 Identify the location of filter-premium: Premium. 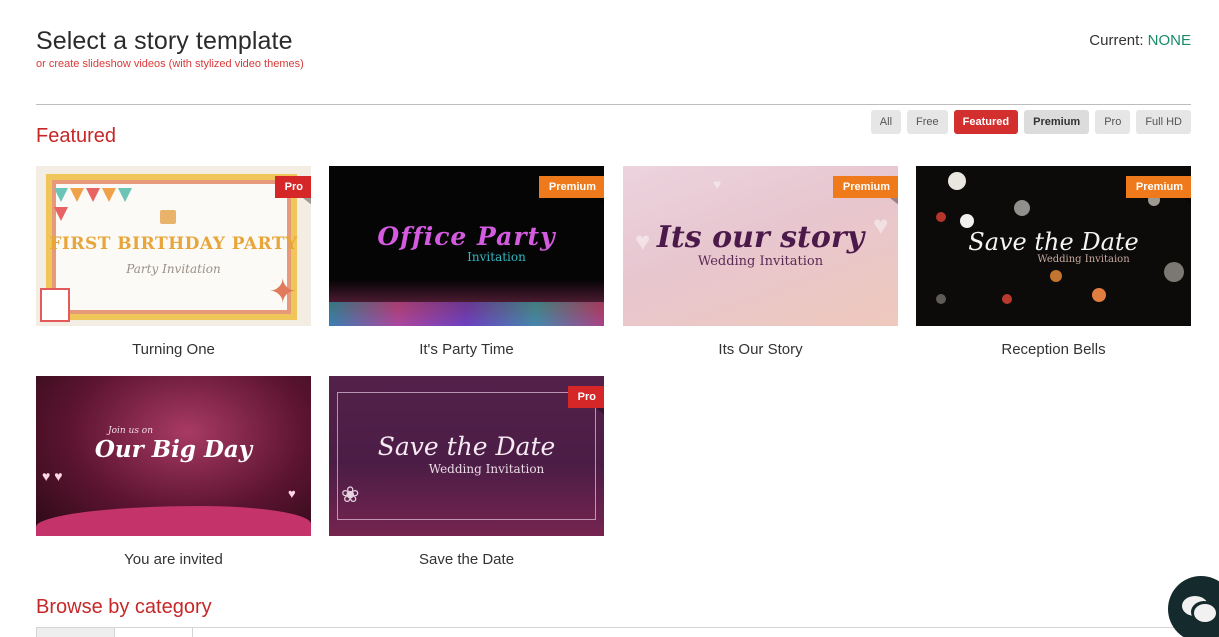
(1057, 122).